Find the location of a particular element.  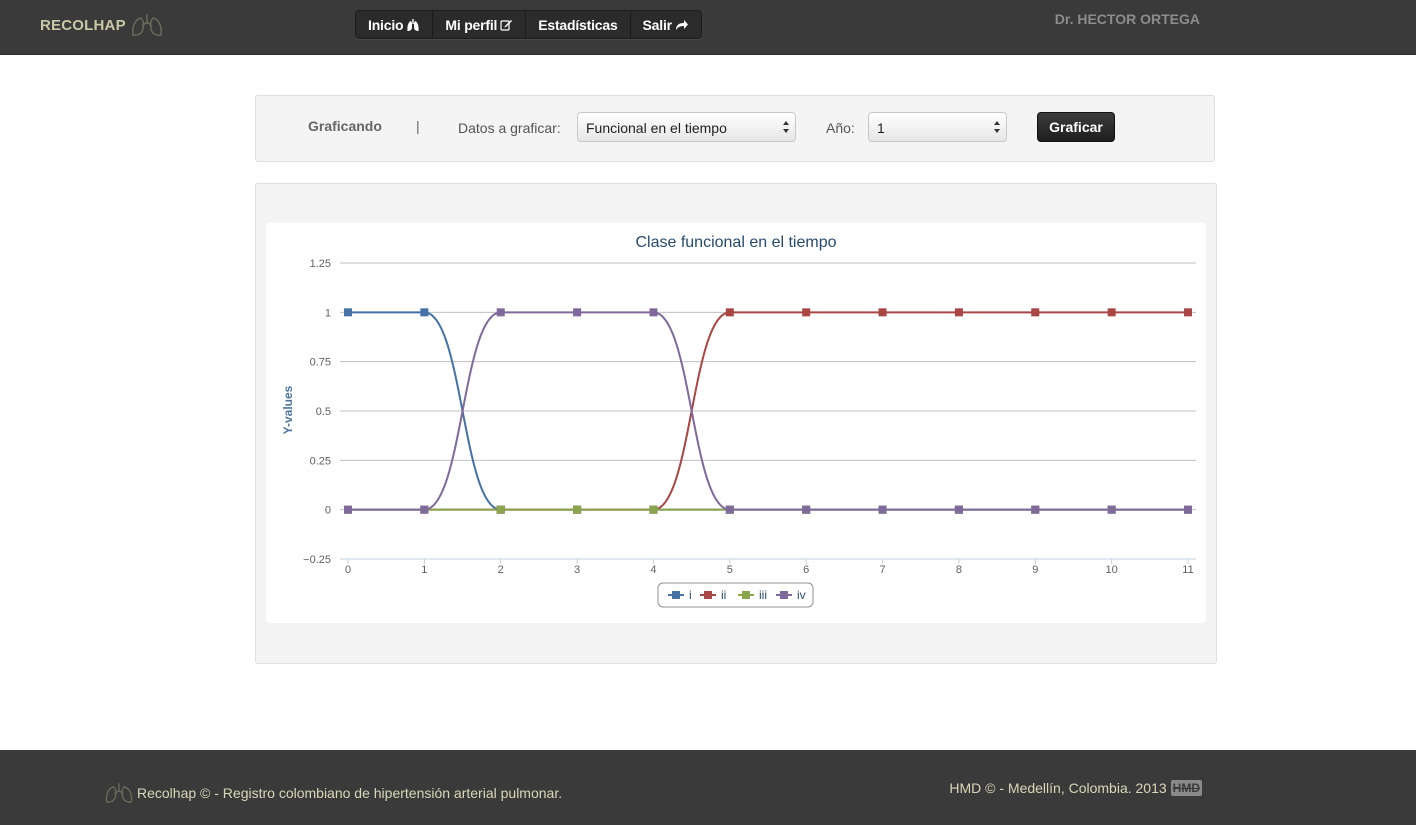

brand-logo: RECOLHAP is located at coordinates (102, 25).